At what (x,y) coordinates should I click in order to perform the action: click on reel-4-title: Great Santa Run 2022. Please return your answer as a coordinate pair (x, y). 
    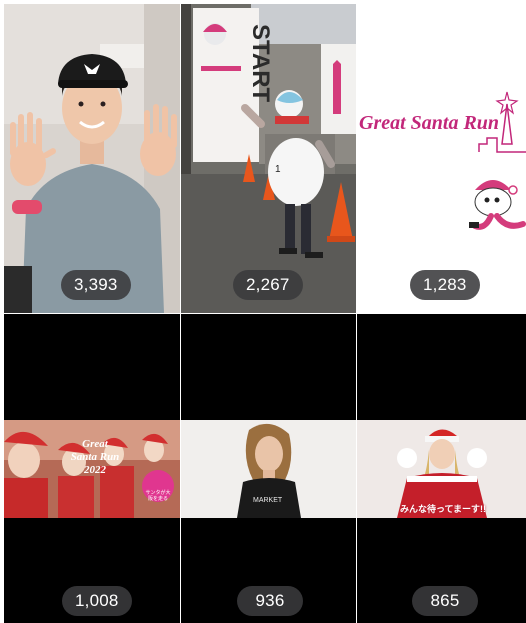
    Looking at the image, I should click on (95, 457).